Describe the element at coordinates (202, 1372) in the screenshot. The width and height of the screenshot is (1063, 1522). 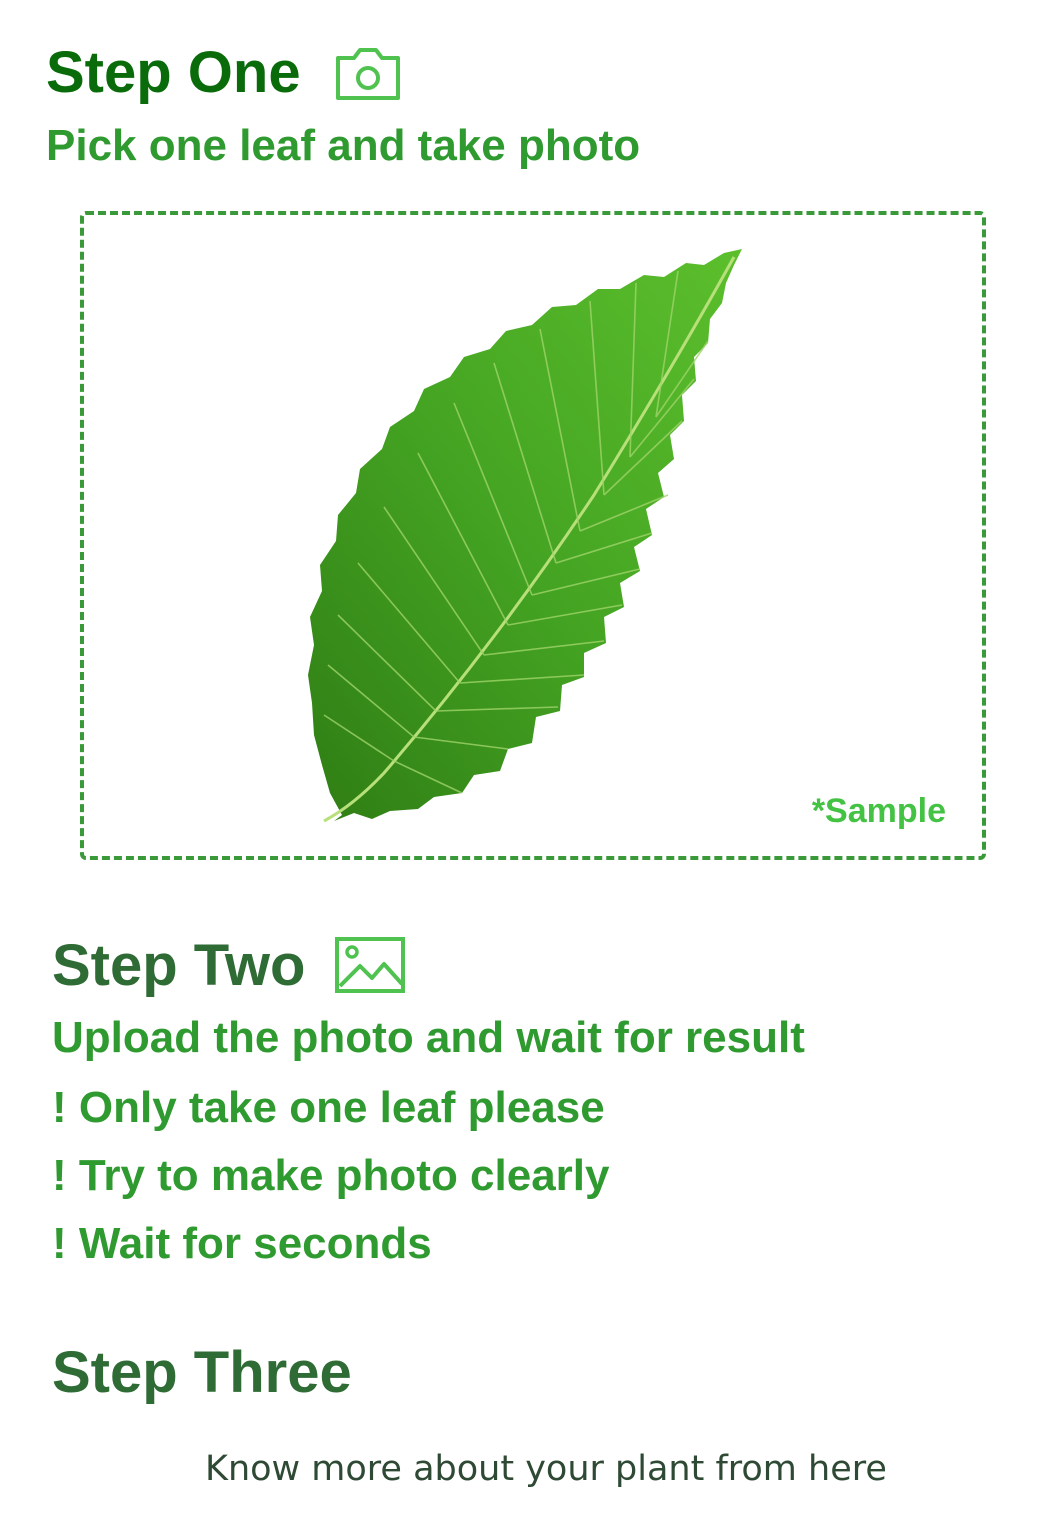
I see `step-three-title: Step Three` at that location.